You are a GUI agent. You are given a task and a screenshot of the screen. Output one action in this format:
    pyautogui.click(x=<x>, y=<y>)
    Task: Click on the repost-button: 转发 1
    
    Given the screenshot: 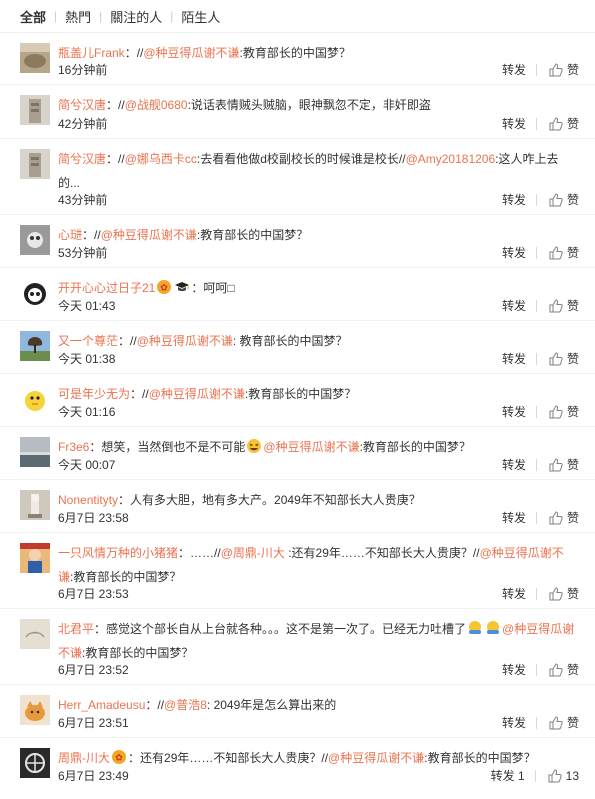 What is the action you would take?
    pyautogui.click(x=508, y=776)
    